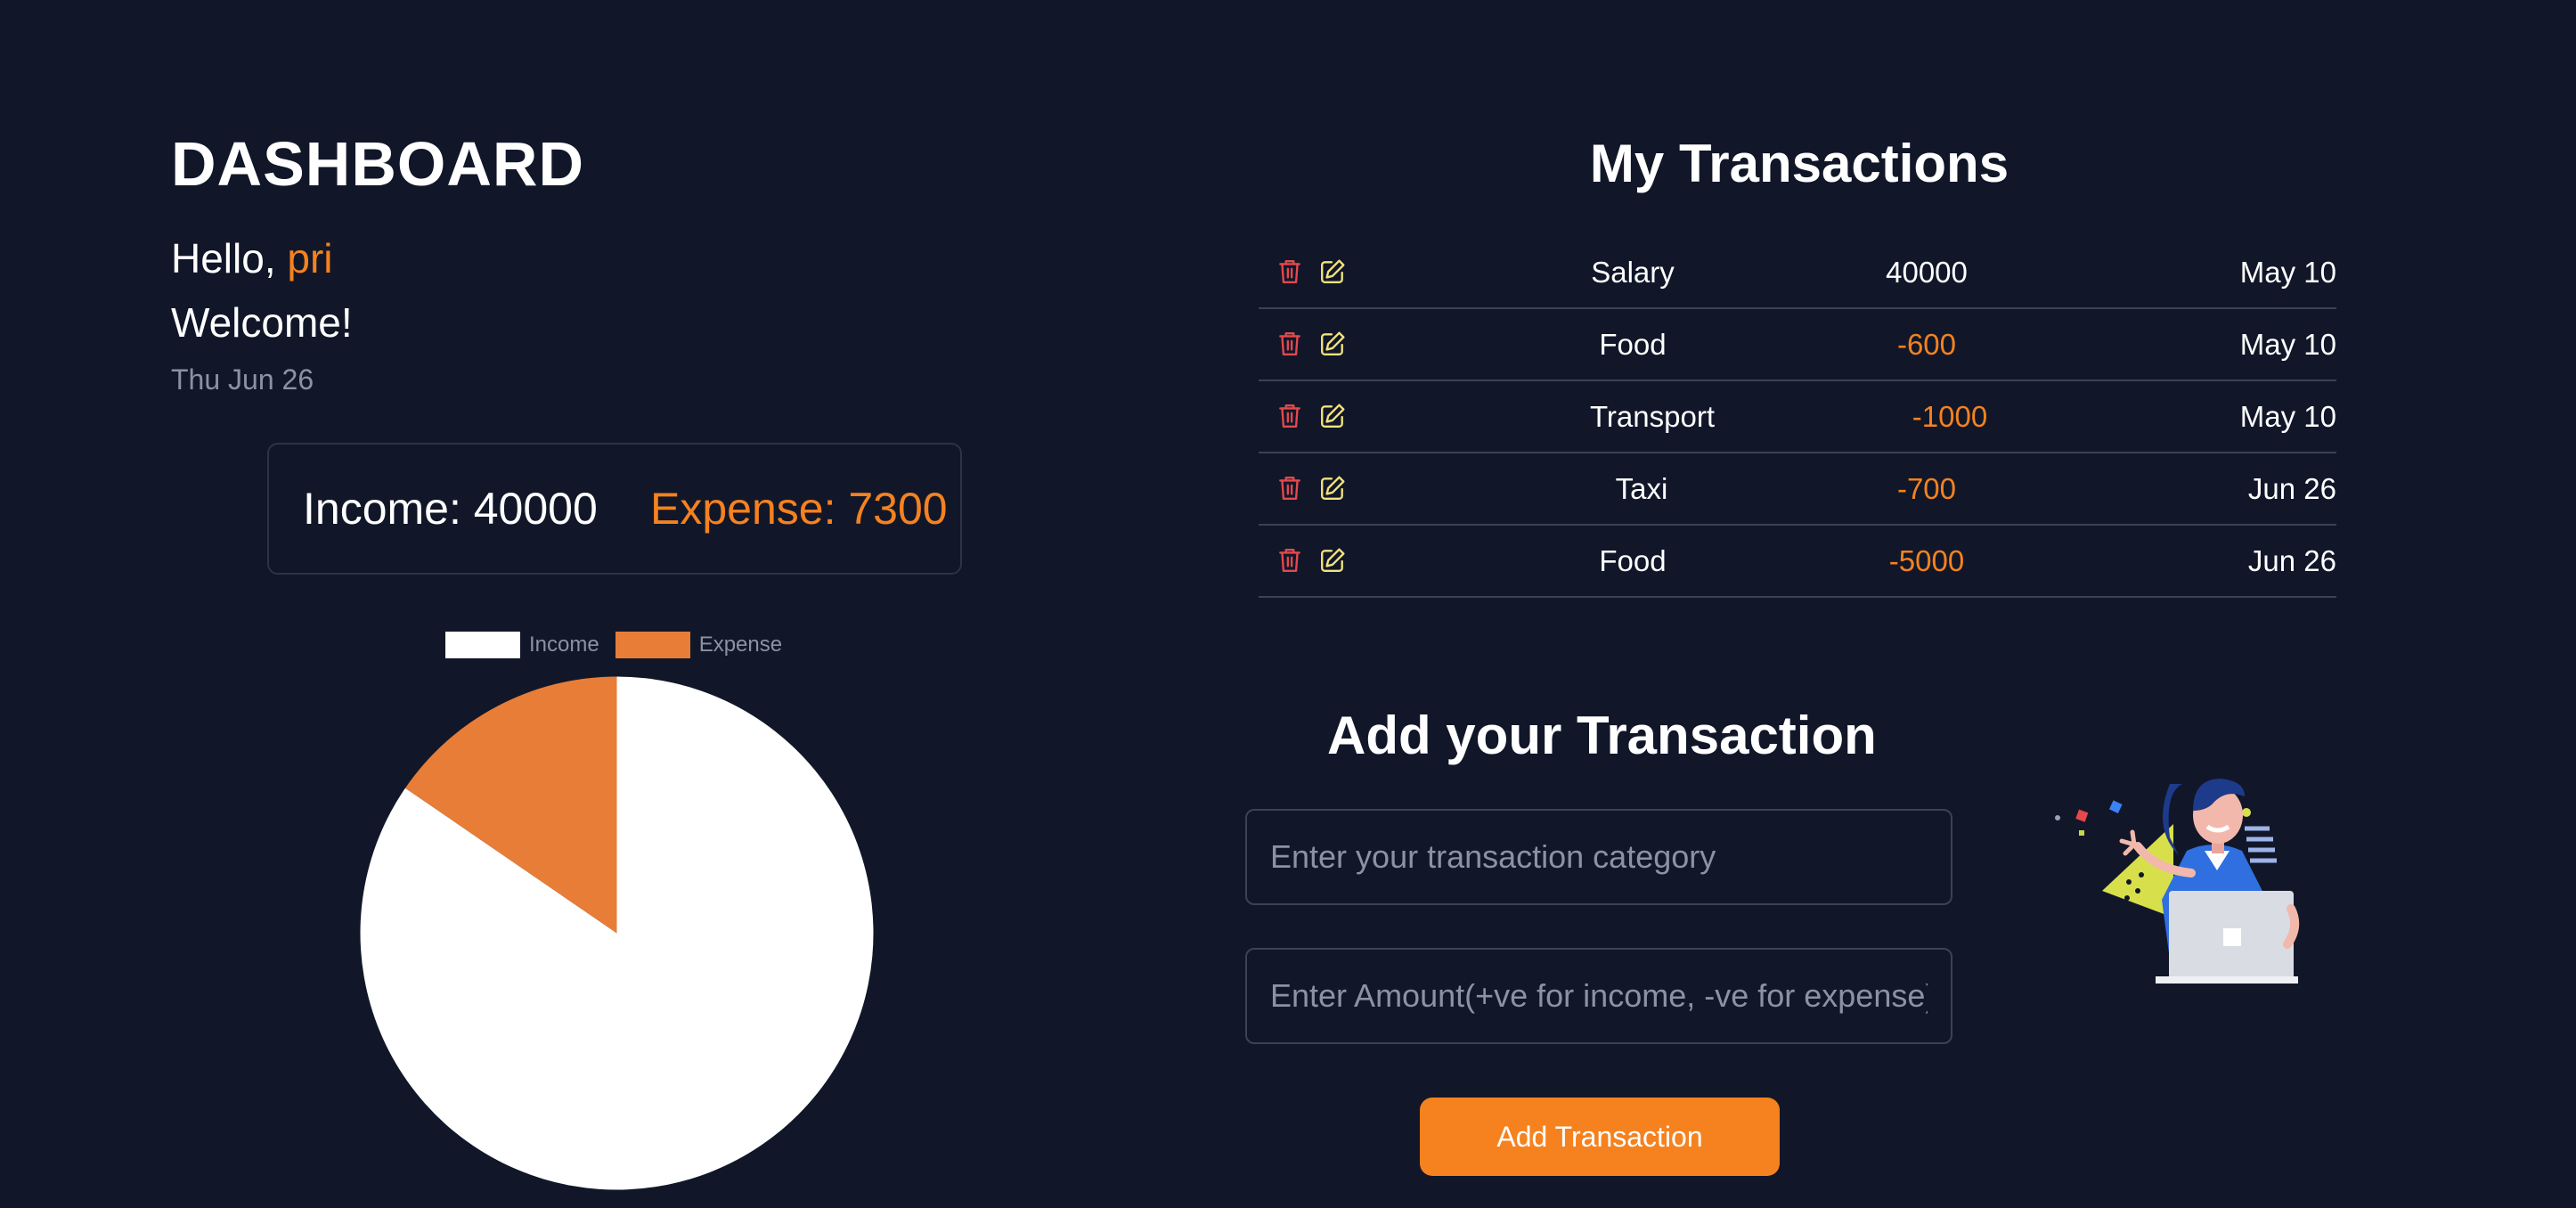 This screenshot has width=2576, height=1208. I want to click on income-total: Income: 40000, so click(450, 509).